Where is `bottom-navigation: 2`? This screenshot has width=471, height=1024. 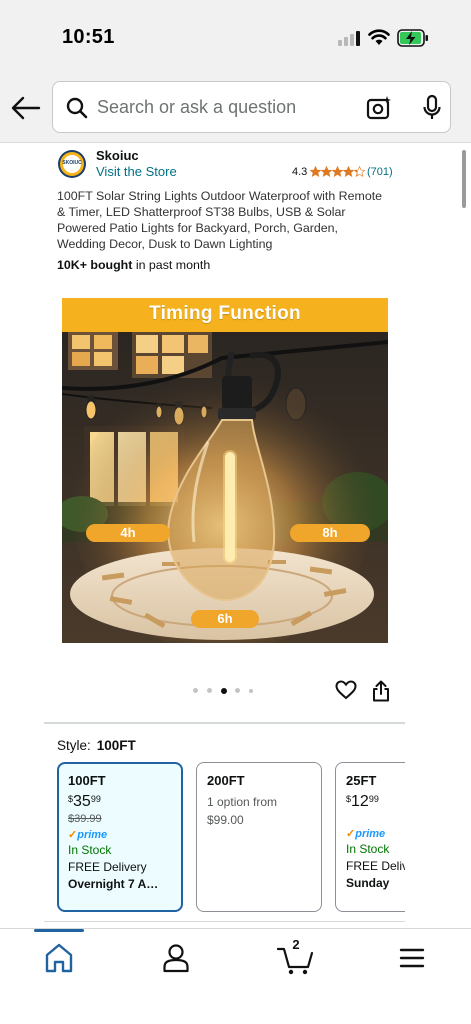
bottom-navigation: 2 is located at coordinates (235, 976).